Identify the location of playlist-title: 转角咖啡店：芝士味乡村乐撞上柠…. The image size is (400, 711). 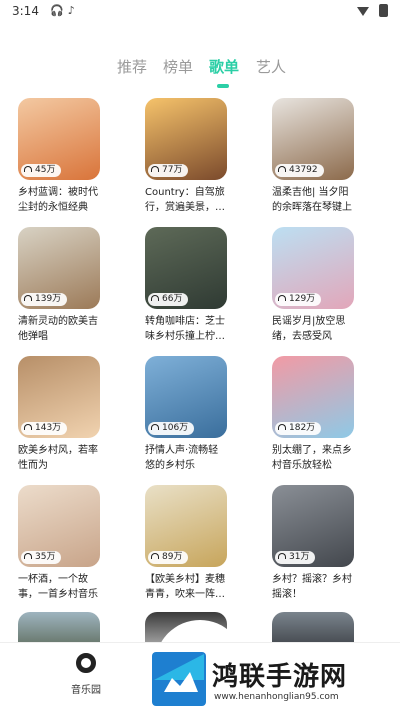
(186, 329).